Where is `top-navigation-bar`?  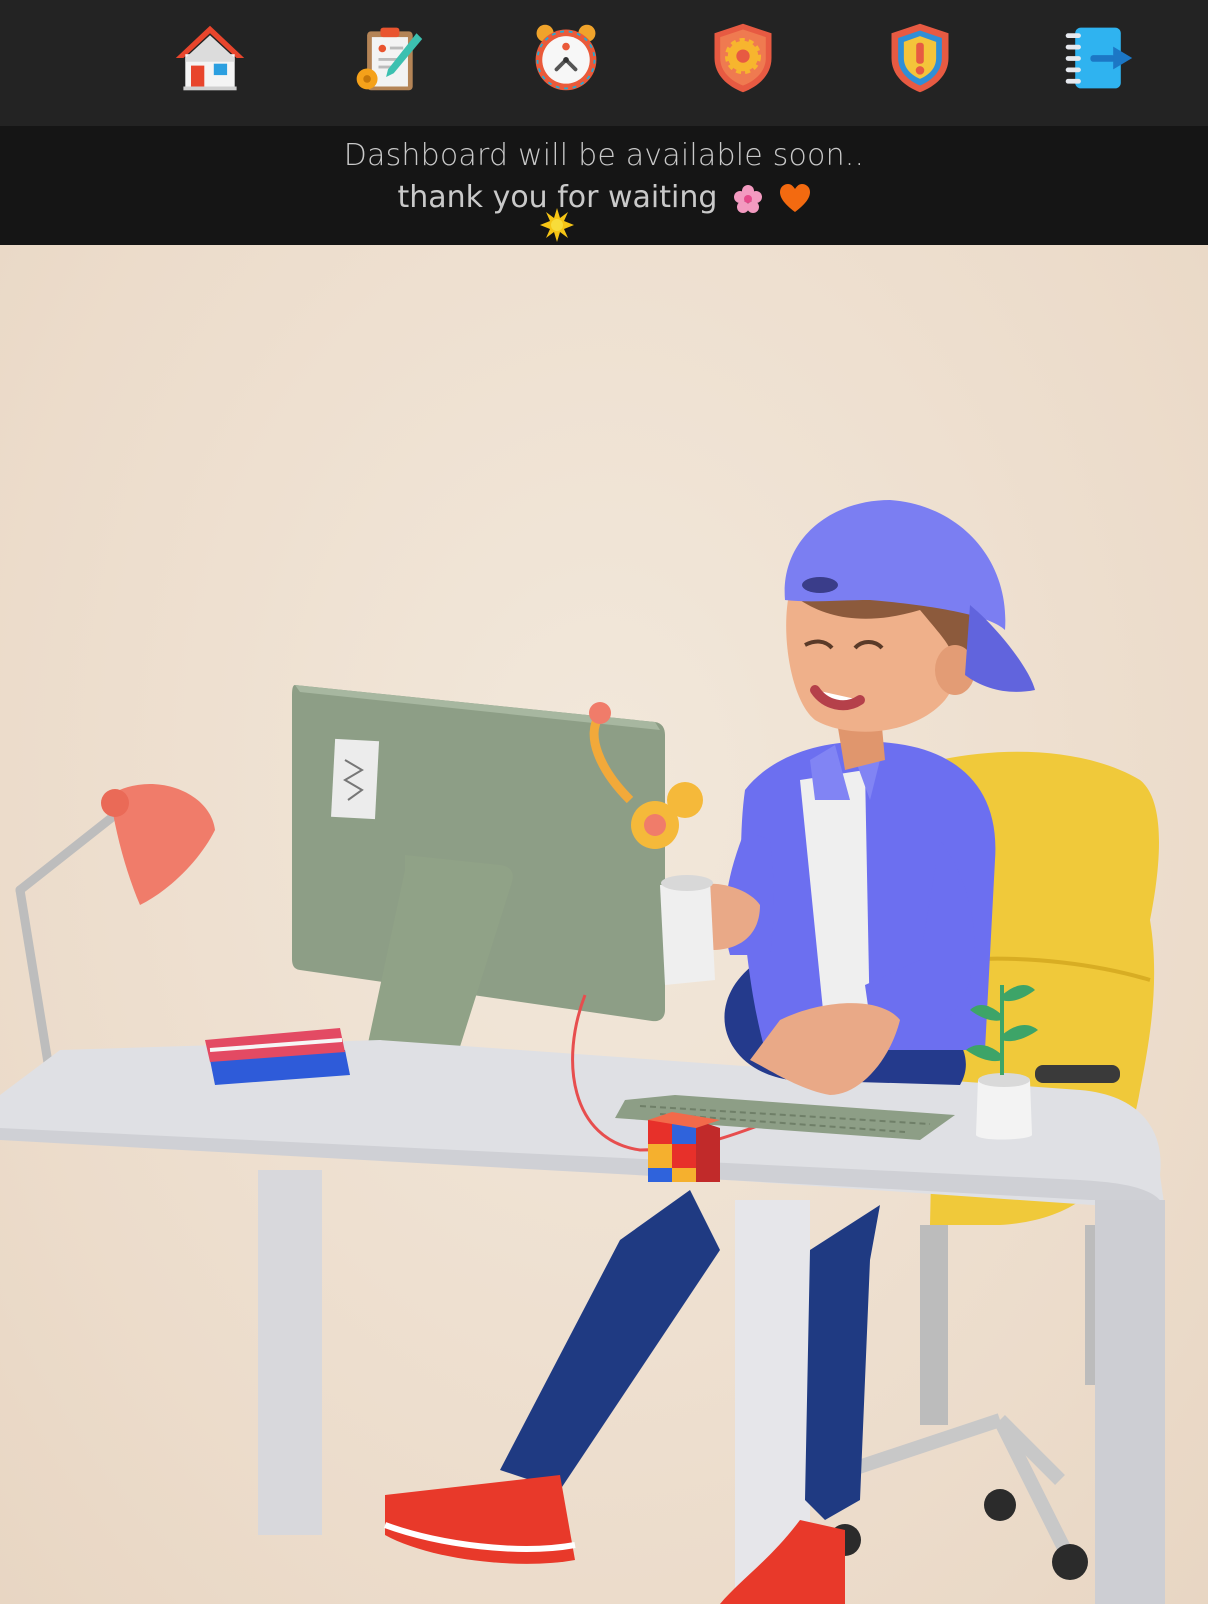
top-navigation-bar is located at coordinates (604, 63).